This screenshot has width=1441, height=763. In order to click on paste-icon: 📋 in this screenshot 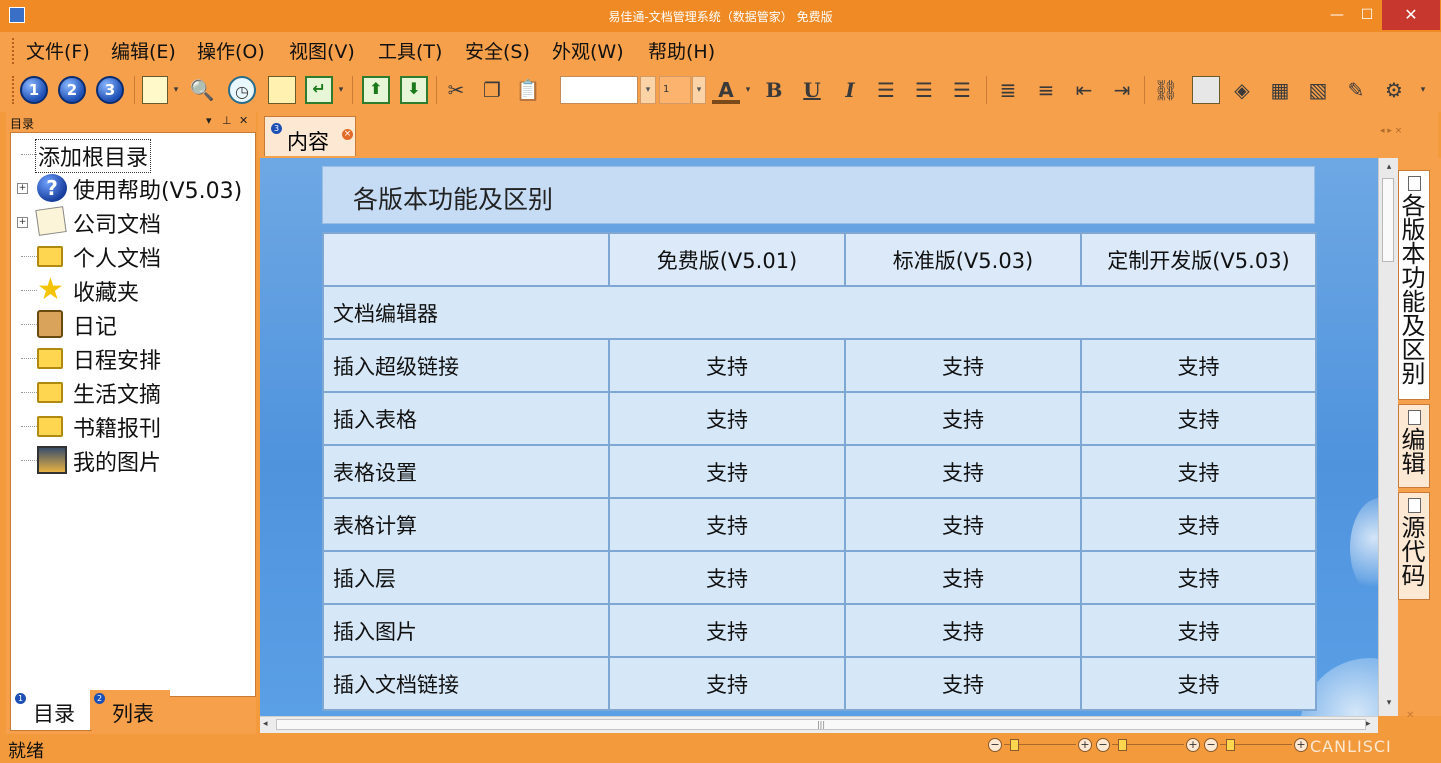, I will do `click(528, 90)`.